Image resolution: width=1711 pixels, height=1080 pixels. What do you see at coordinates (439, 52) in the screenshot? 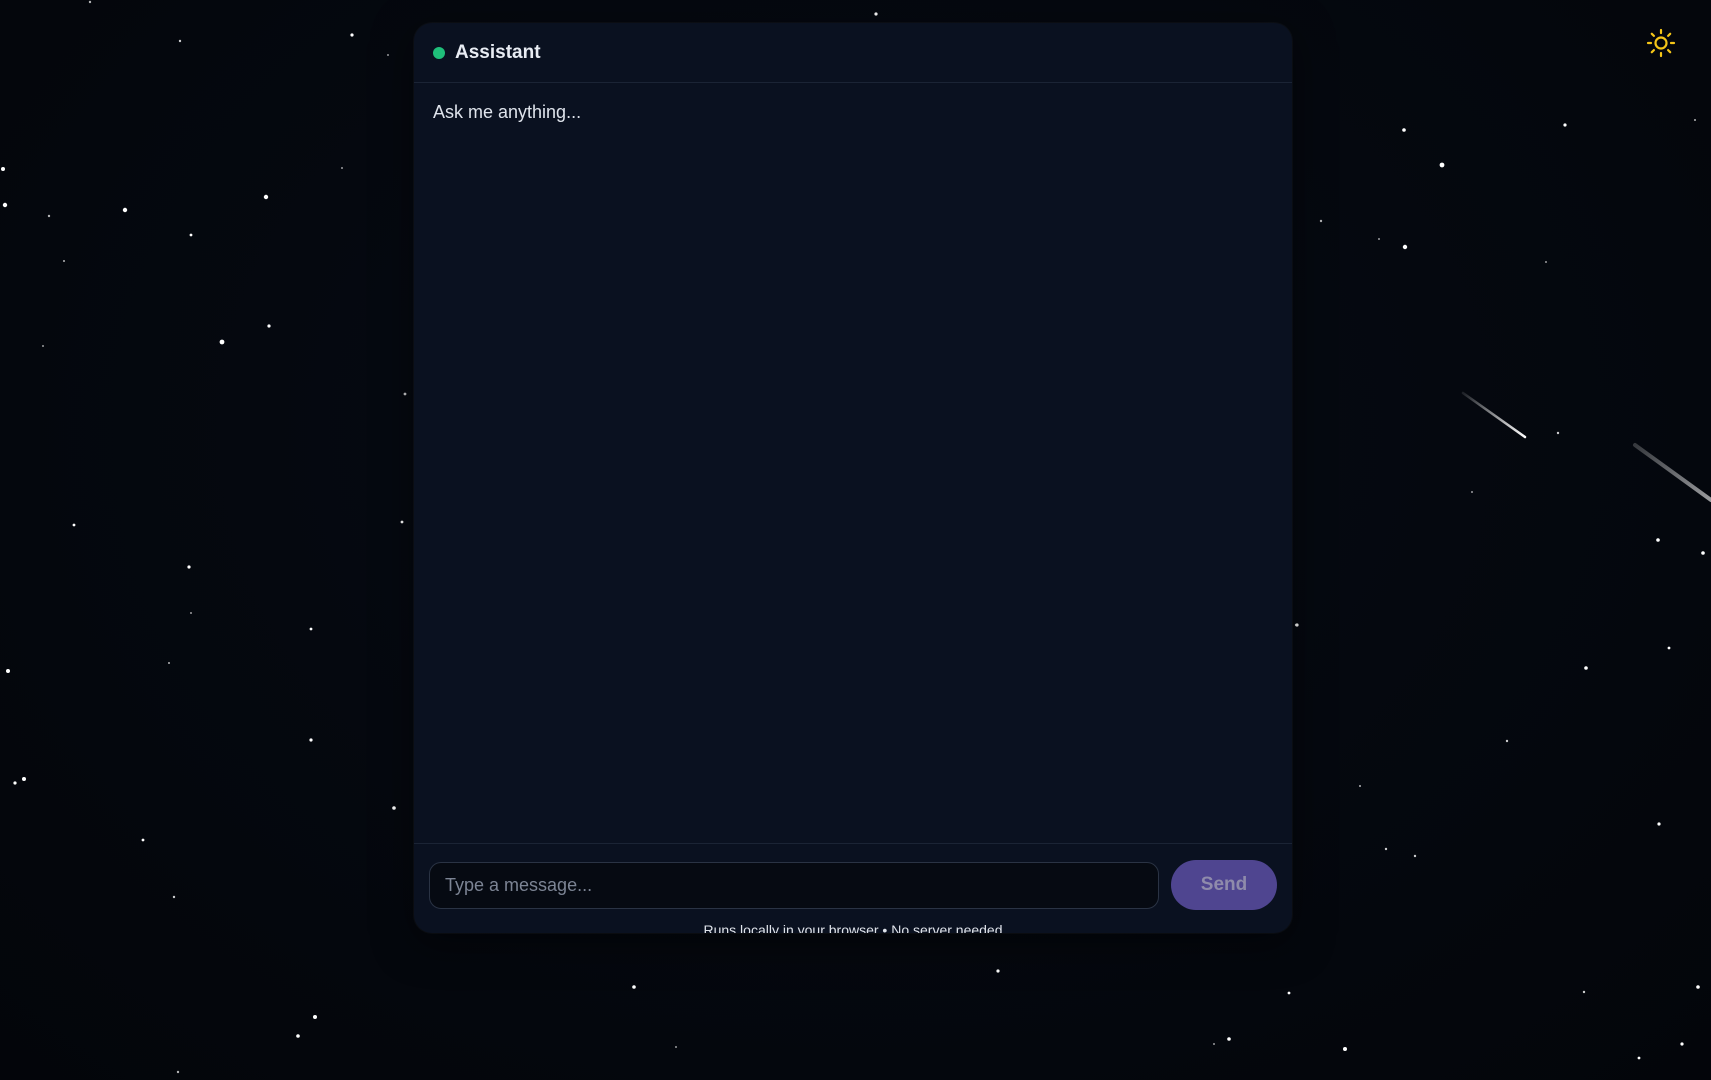
I see `online-status-dot` at bounding box center [439, 52].